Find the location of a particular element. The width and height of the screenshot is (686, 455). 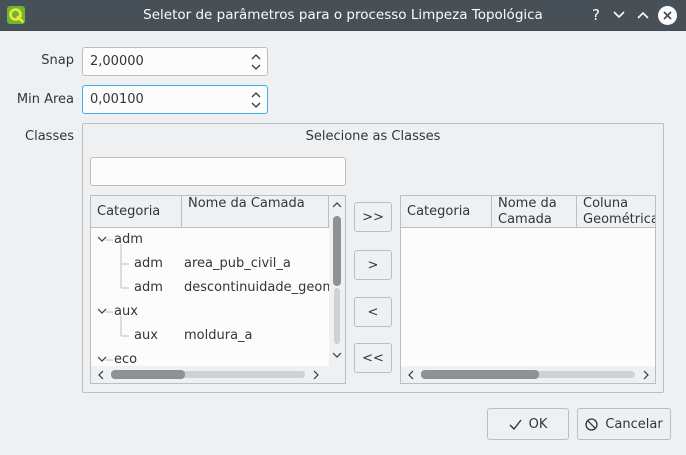

group-title: Selecione as Classes is located at coordinates (373, 136).